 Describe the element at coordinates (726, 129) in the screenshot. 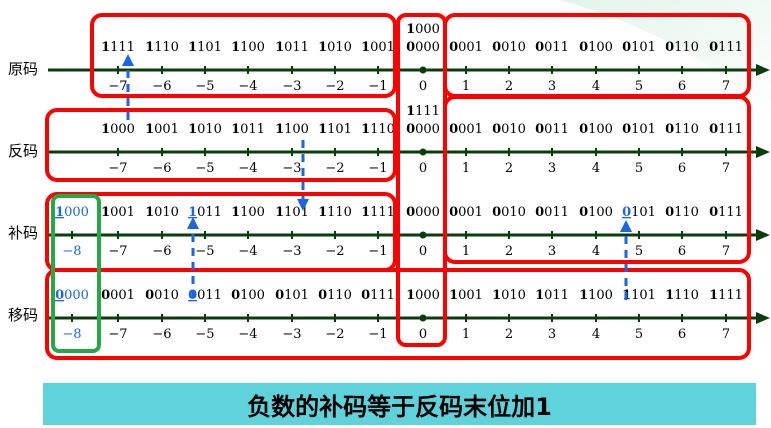

I see `code-label: 0111` at that location.